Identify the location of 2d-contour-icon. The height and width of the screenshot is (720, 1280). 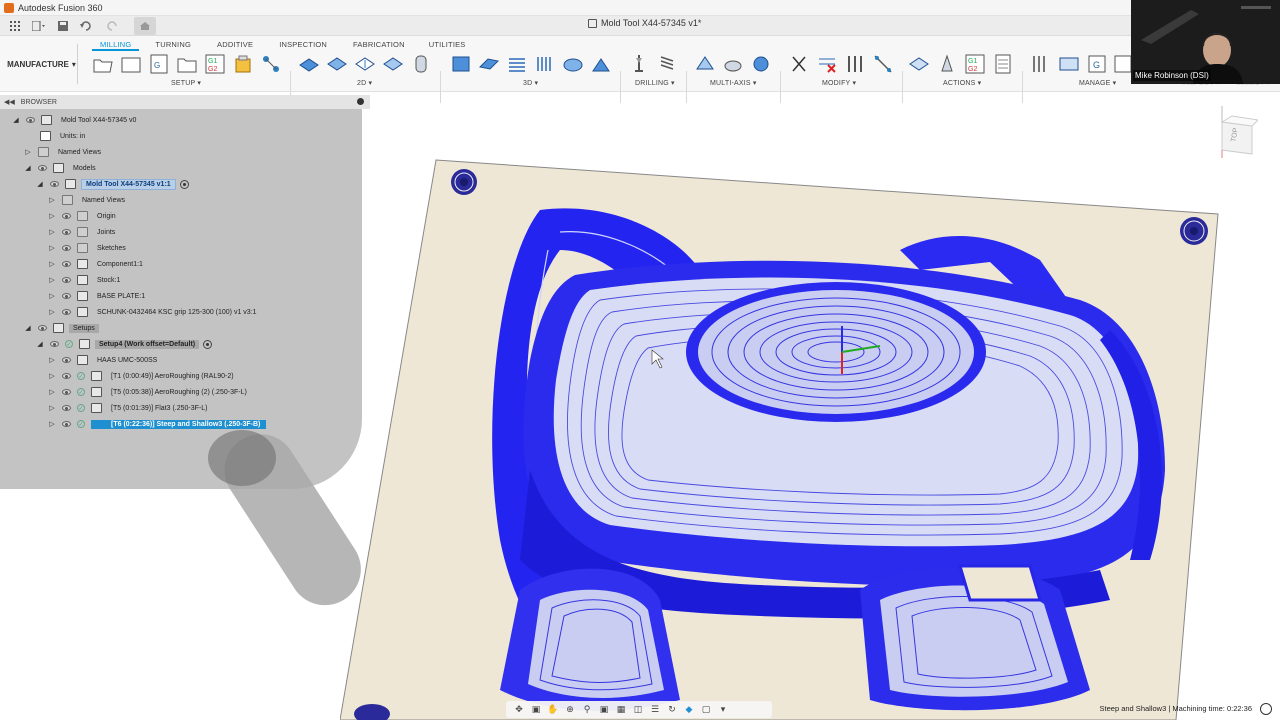
(393, 64).